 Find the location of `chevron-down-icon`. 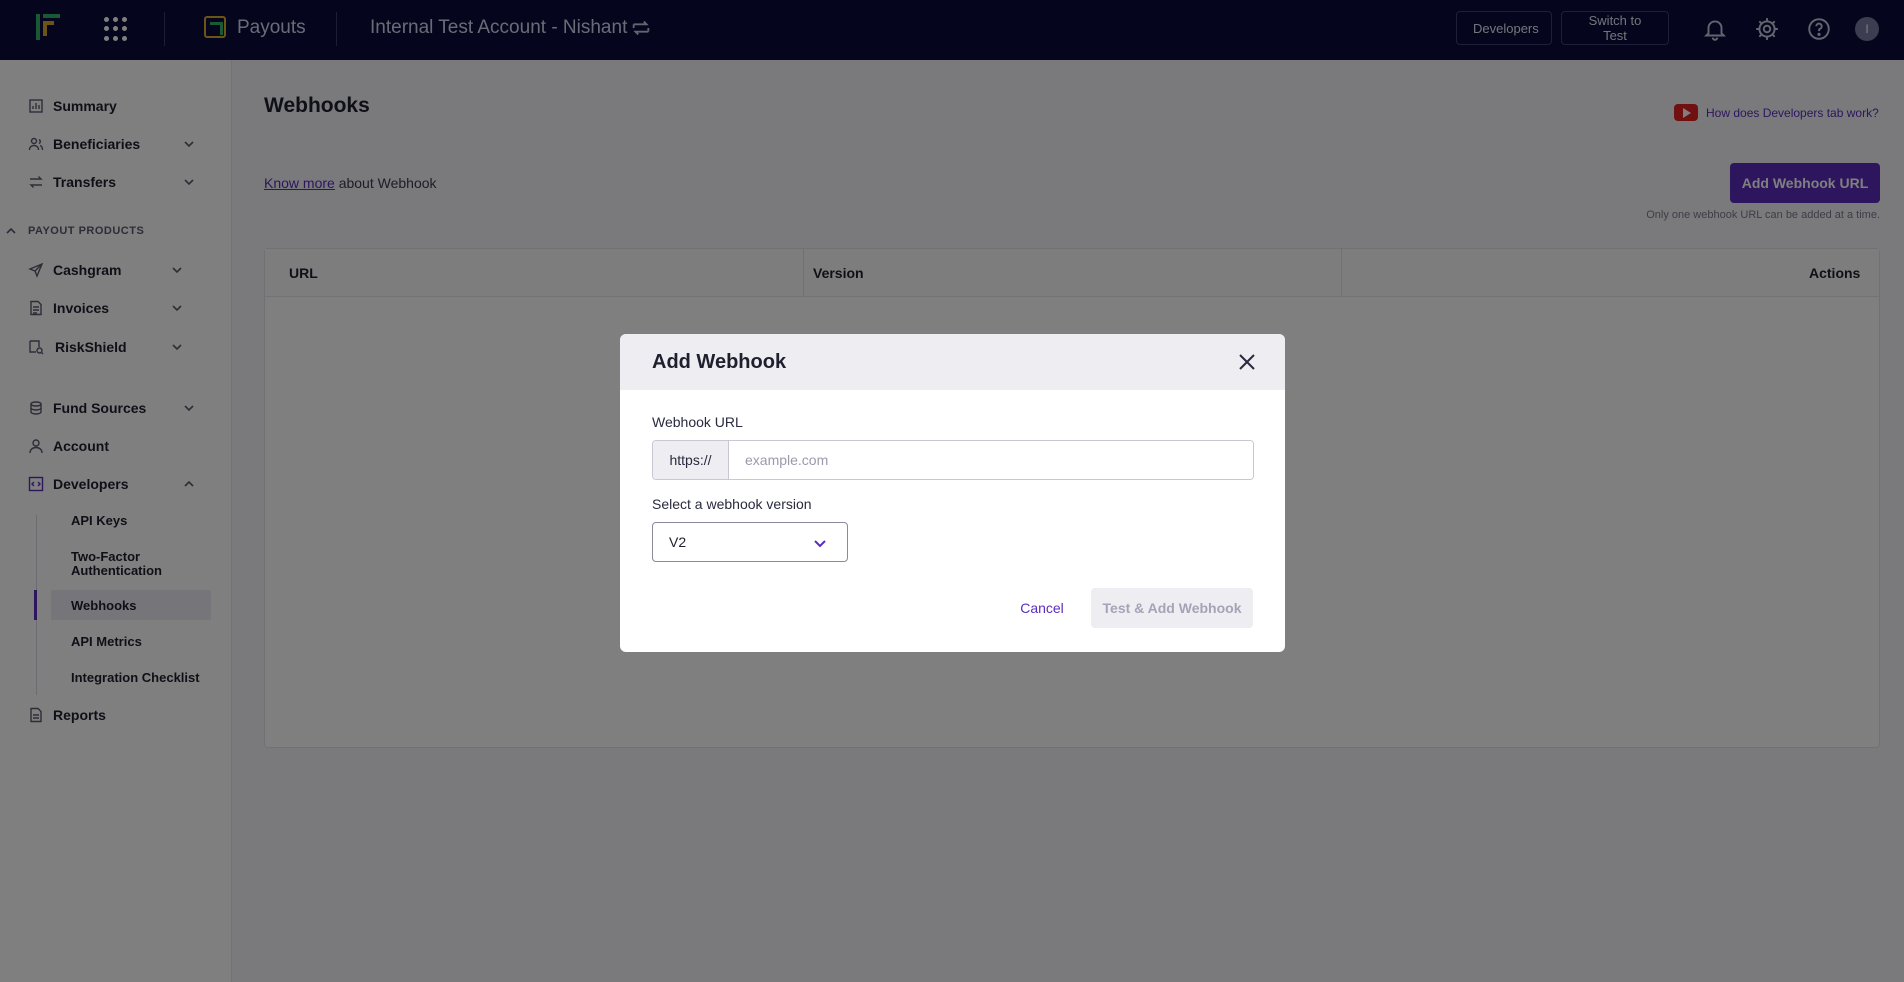

chevron-down-icon is located at coordinates (820, 544).